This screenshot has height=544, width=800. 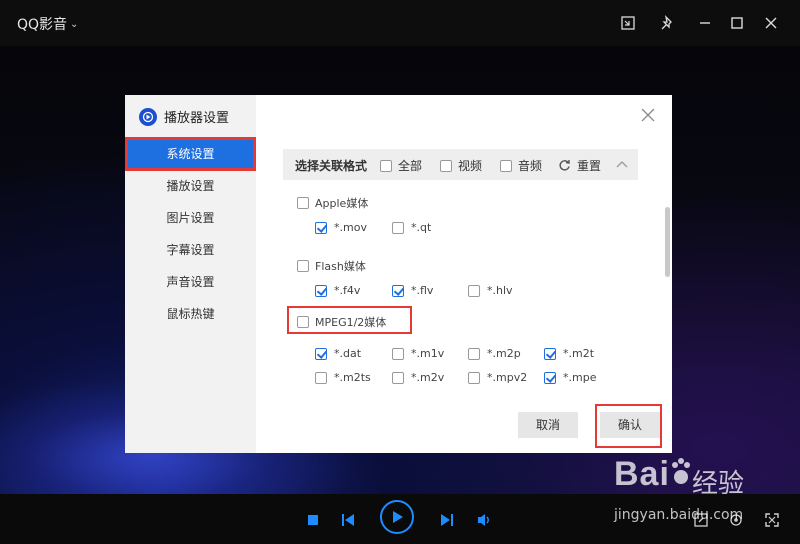 I want to click on format-mpe-checkbox: *.mpe, so click(x=570, y=377).